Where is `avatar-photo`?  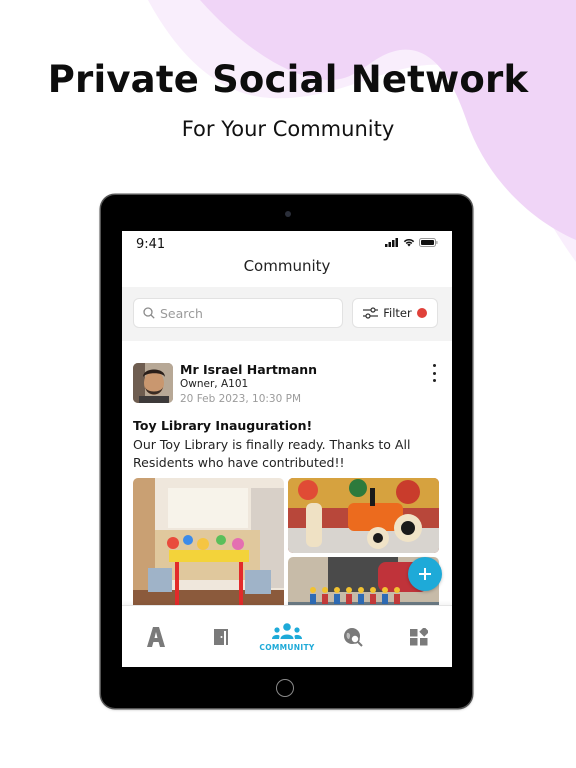 avatar-photo is located at coordinates (153, 383).